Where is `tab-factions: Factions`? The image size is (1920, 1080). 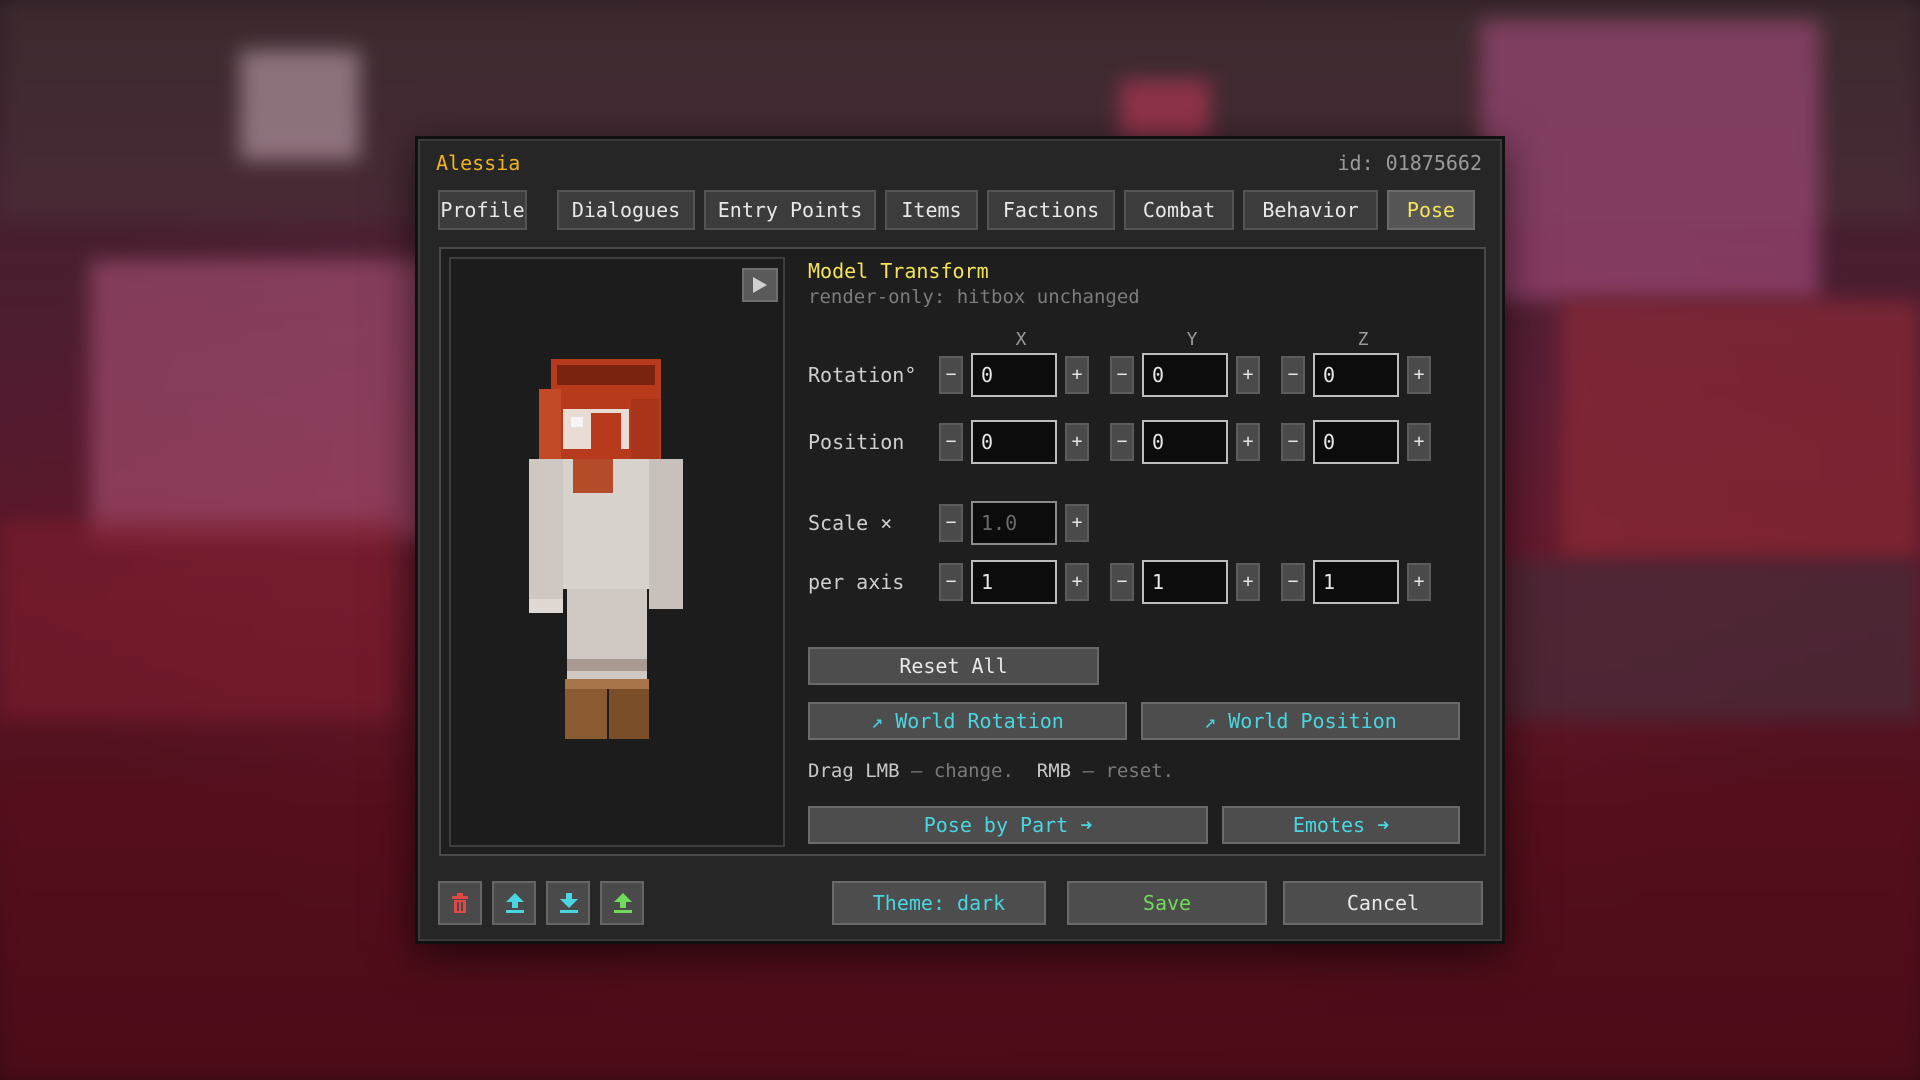 tab-factions: Factions is located at coordinates (1051, 210).